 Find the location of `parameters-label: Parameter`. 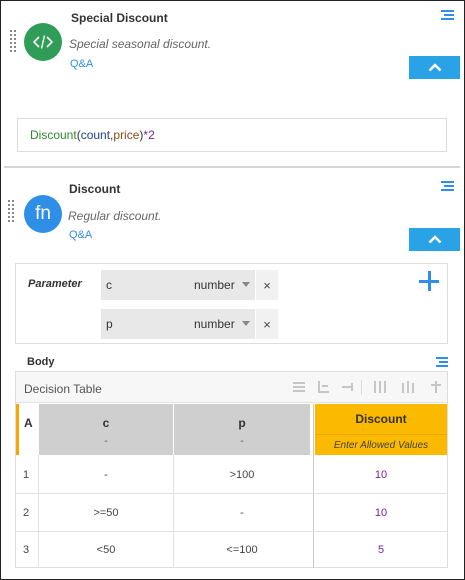

parameters-label: Parameter is located at coordinates (55, 284).